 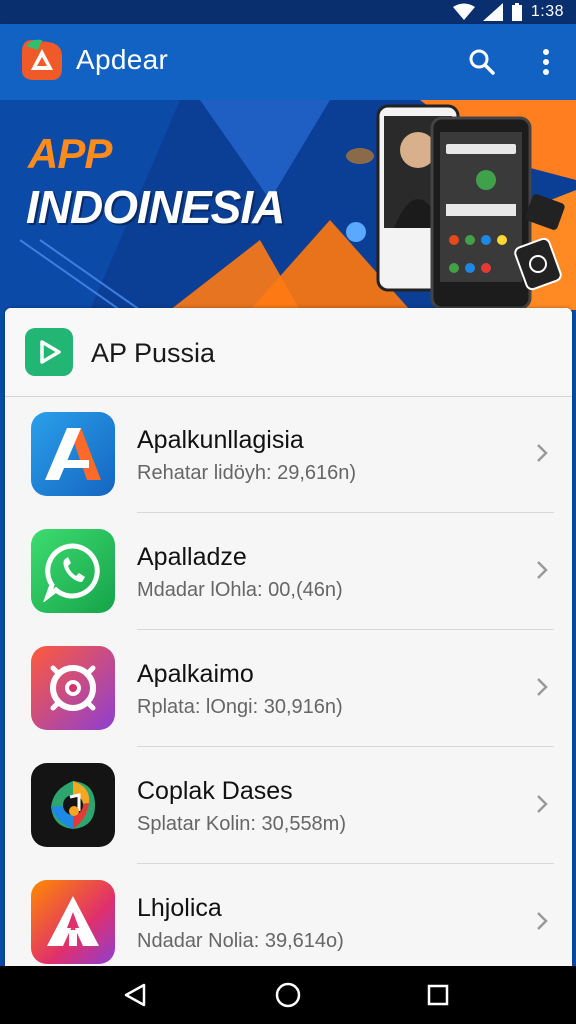 What do you see at coordinates (42, 59) in the screenshot?
I see `app-logo-icon` at bounding box center [42, 59].